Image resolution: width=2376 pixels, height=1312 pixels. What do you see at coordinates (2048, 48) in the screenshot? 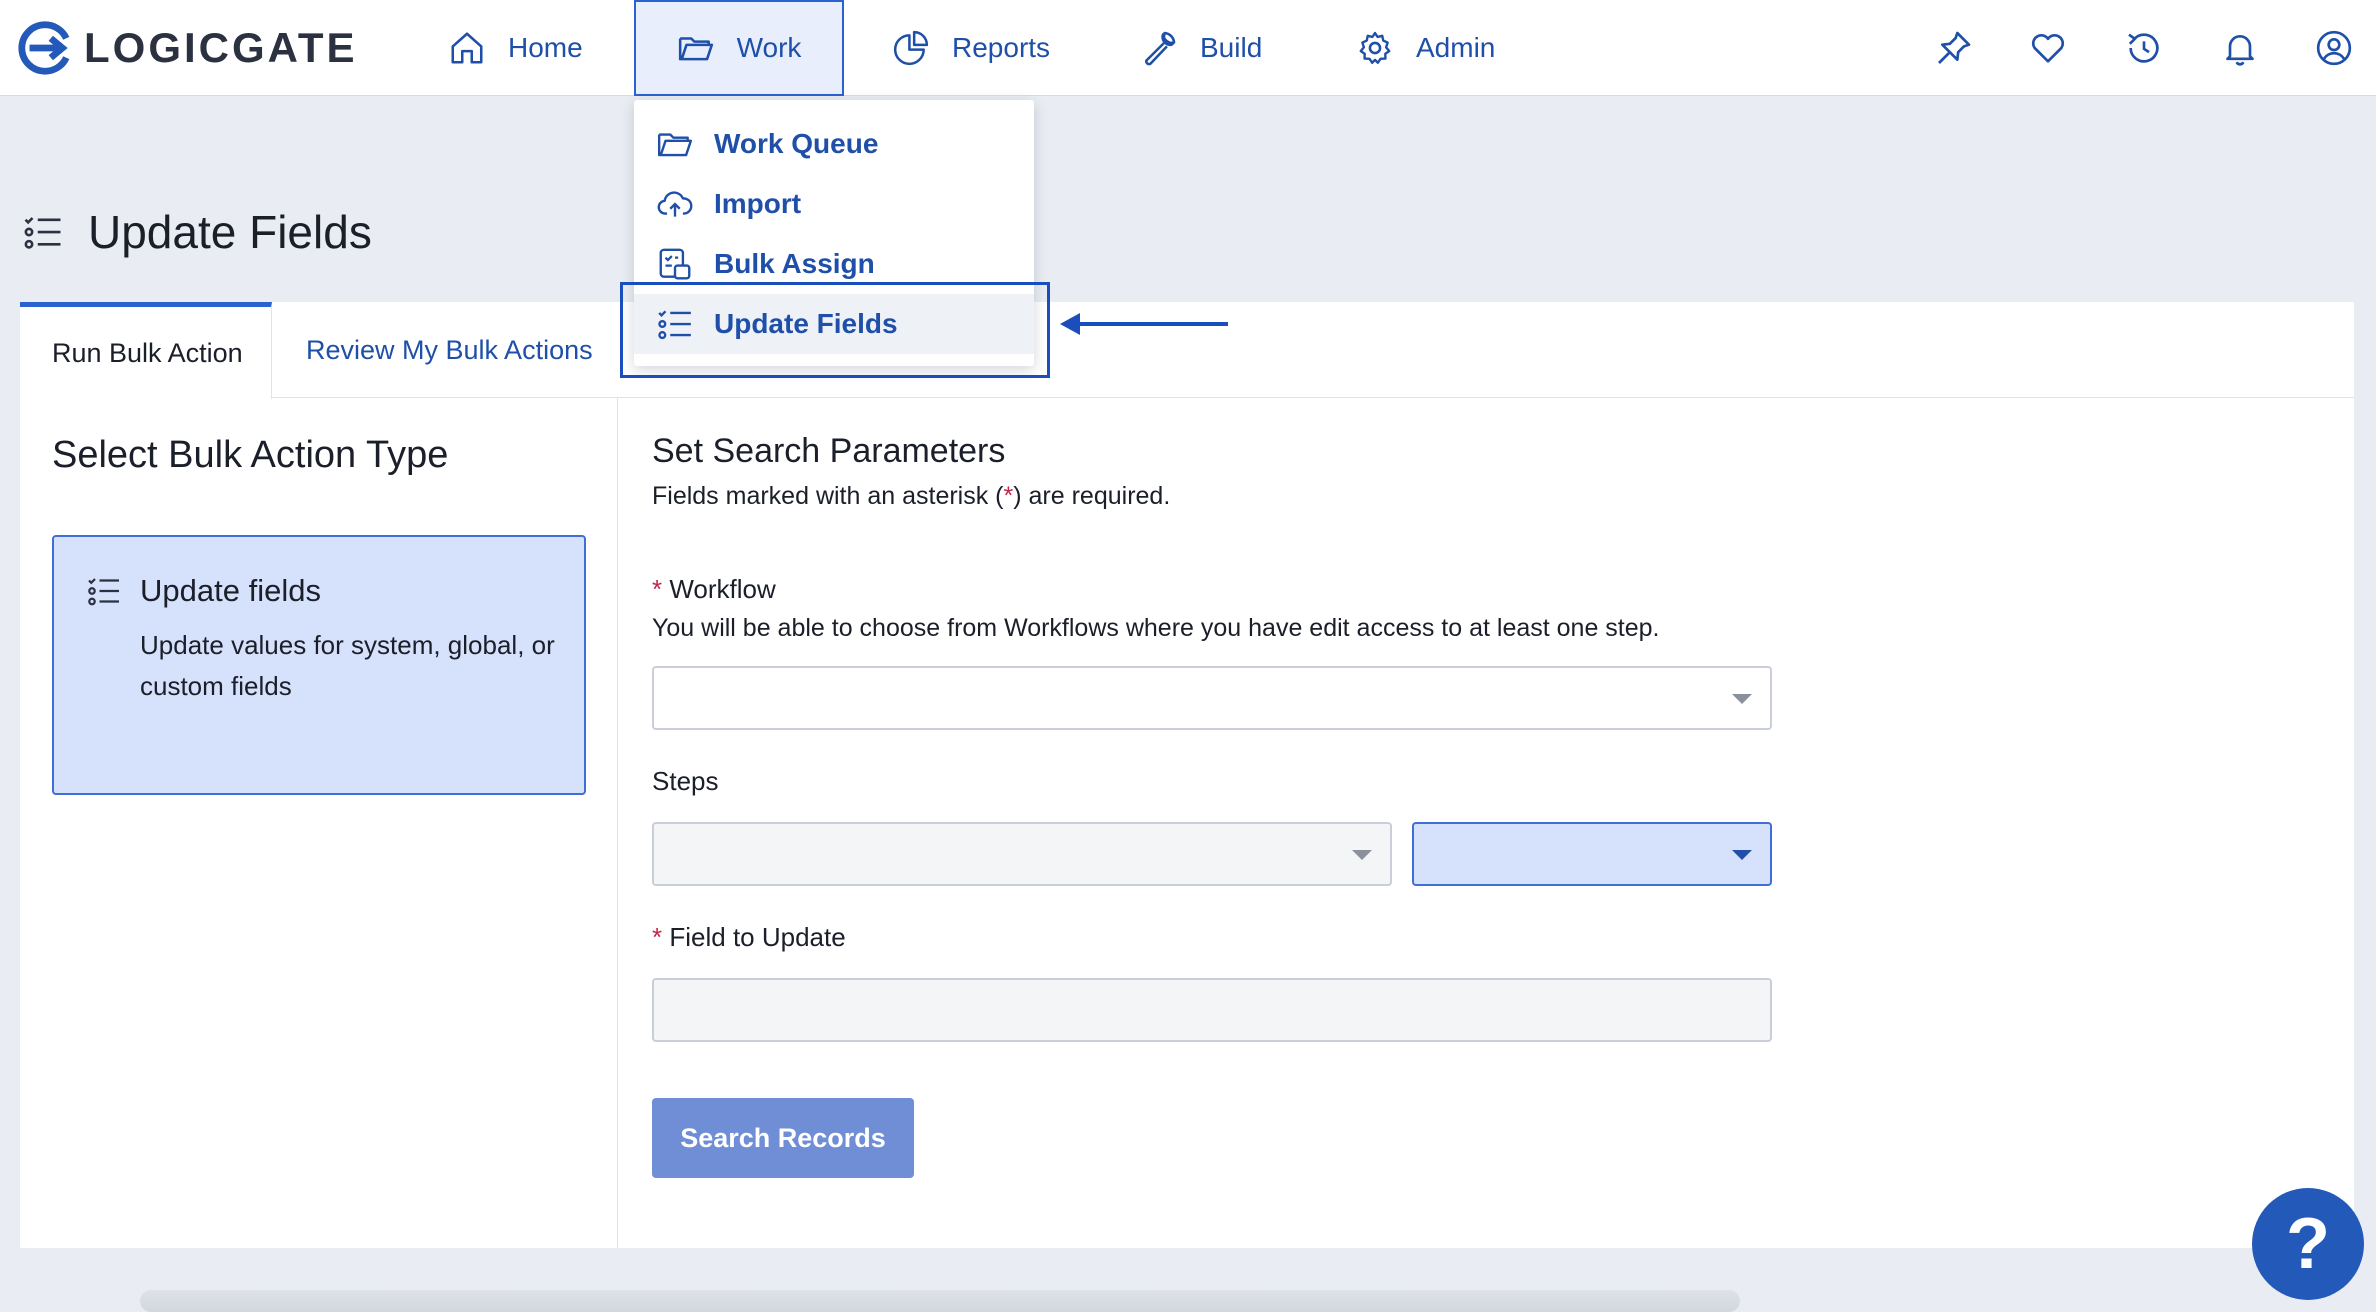
I see `heart-icon` at bounding box center [2048, 48].